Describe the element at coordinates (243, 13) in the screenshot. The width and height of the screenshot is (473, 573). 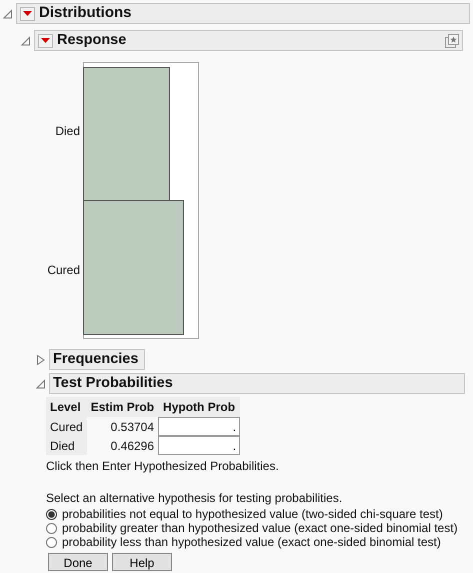
I see `section-header: Distributions` at that location.